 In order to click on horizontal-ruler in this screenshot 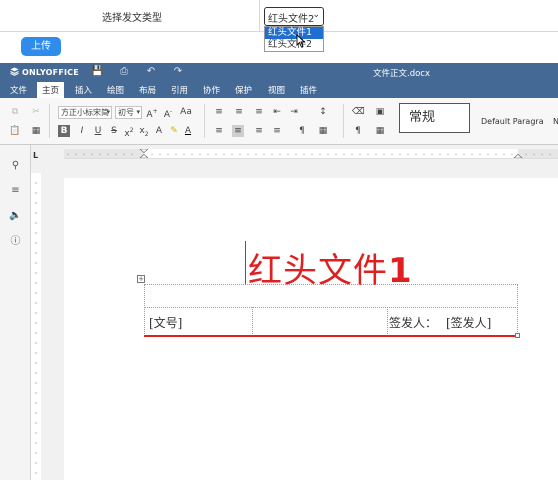, I will do `click(311, 154)`.